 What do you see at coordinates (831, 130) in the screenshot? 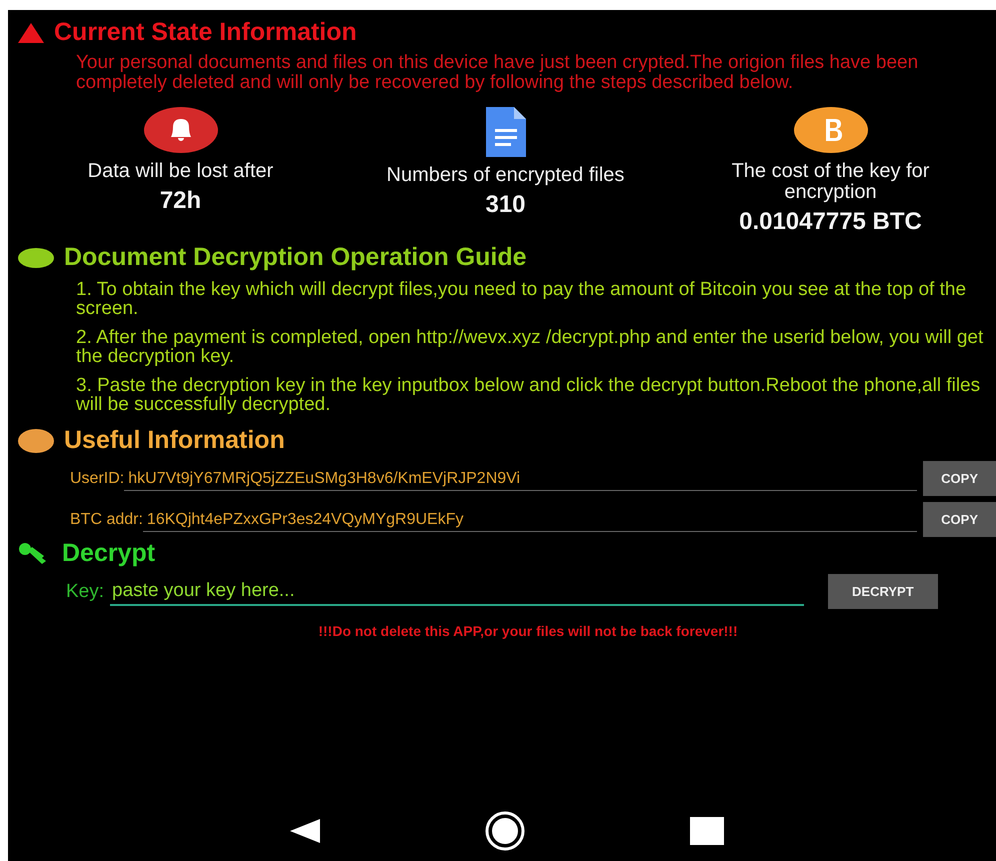
I see `bitcoin-icon` at bounding box center [831, 130].